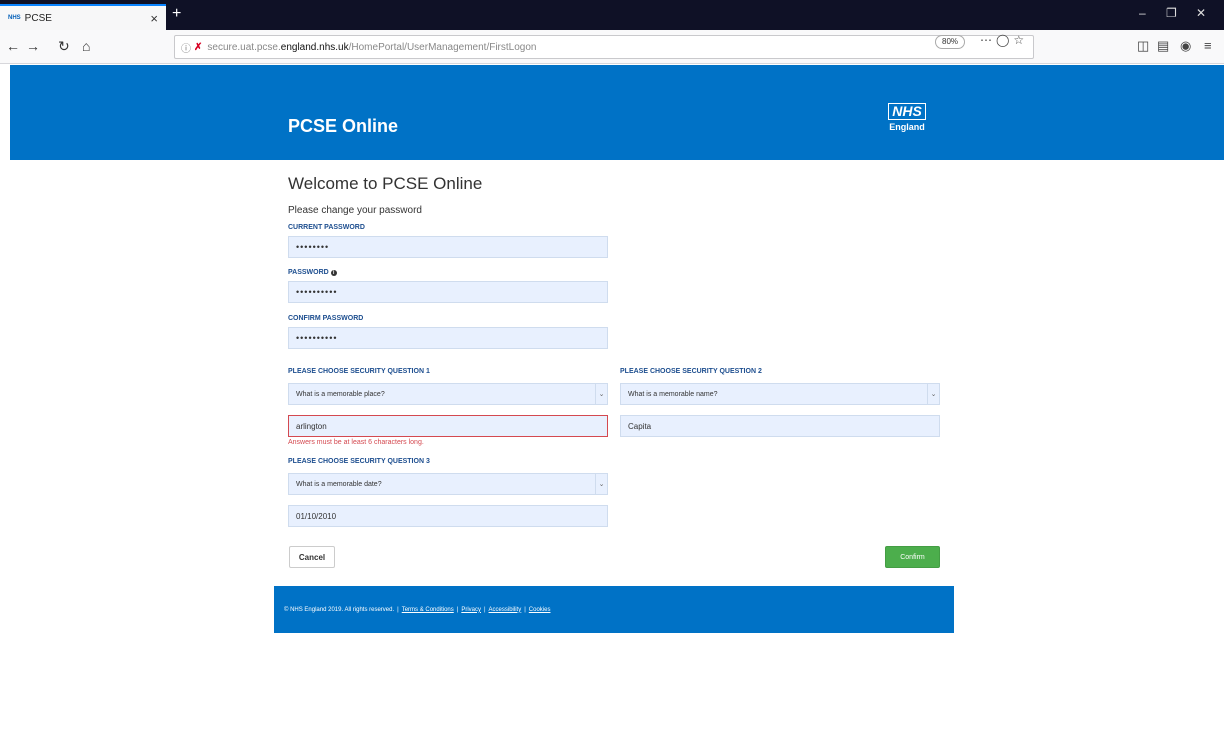 The image size is (1224, 731). Describe the element at coordinates (359, 371) in the screenshot. I see `security-question-1-label: PLEASE CHOOSE SECURITY QUESTION 1` at that location.